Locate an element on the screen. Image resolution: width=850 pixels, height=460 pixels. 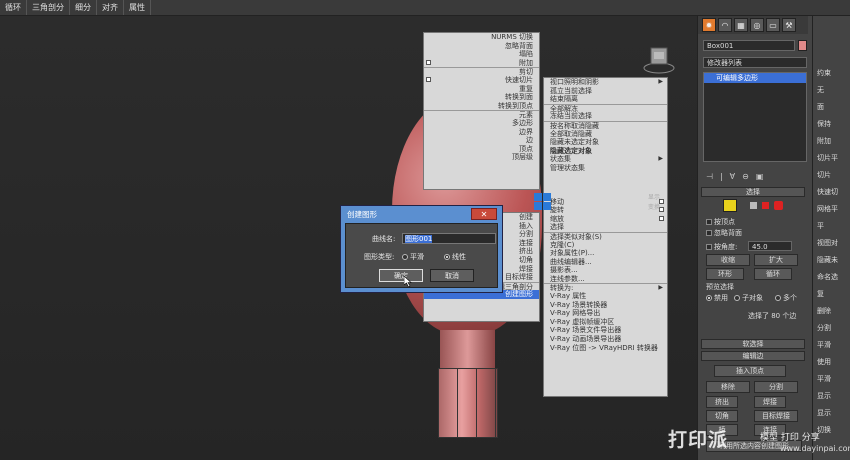
secondary-panel-item: 切片 is located at coordinates (824, 175).